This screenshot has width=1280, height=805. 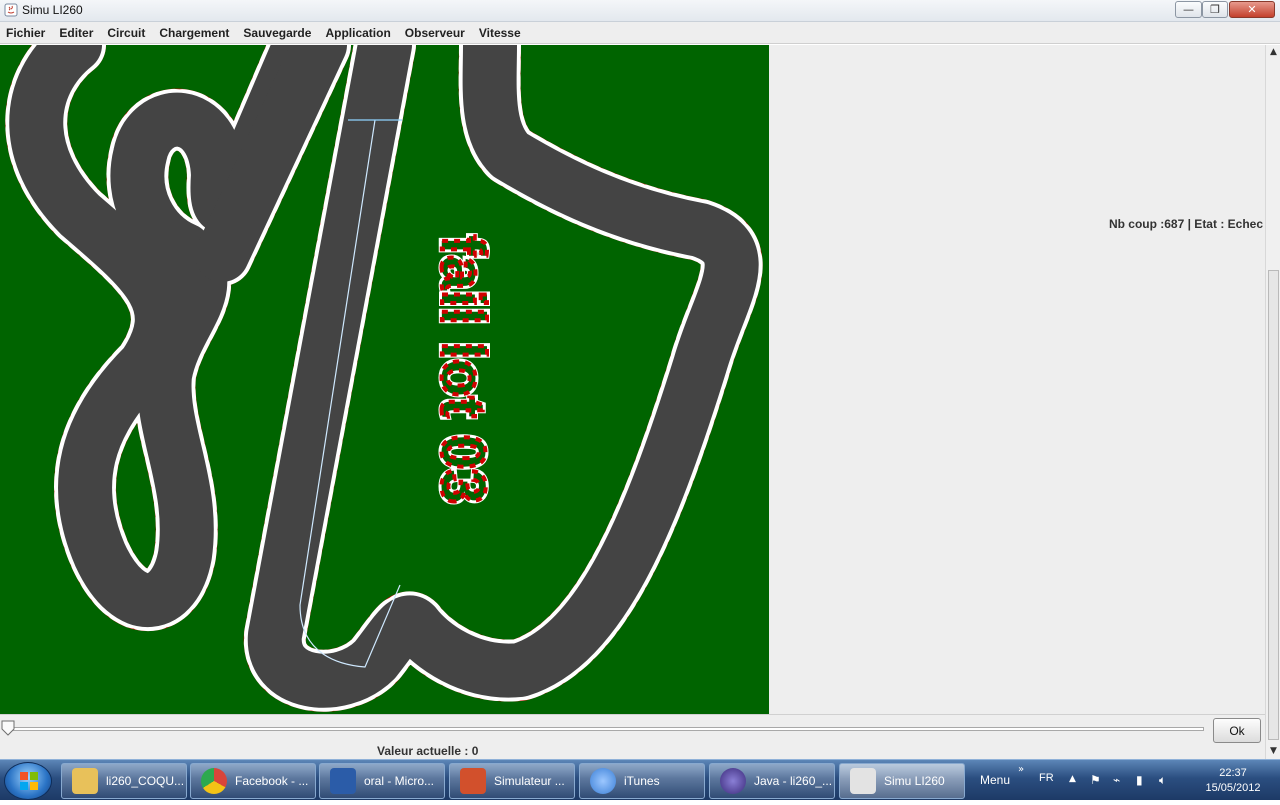 What do you see at coordinates (1116, 780) in the screenshot?
I see `power-plug-icon: ⌁` at bounding box center [1116, 780].